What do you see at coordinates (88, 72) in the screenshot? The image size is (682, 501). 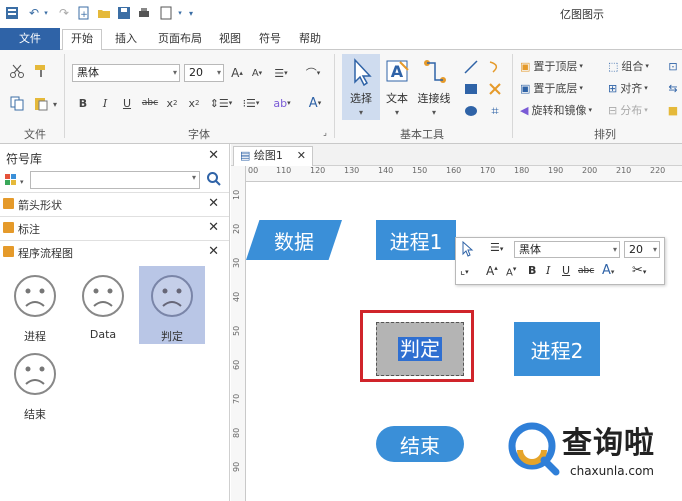 I see `font-name-value: 黑体` at bounding box center [88, 72].